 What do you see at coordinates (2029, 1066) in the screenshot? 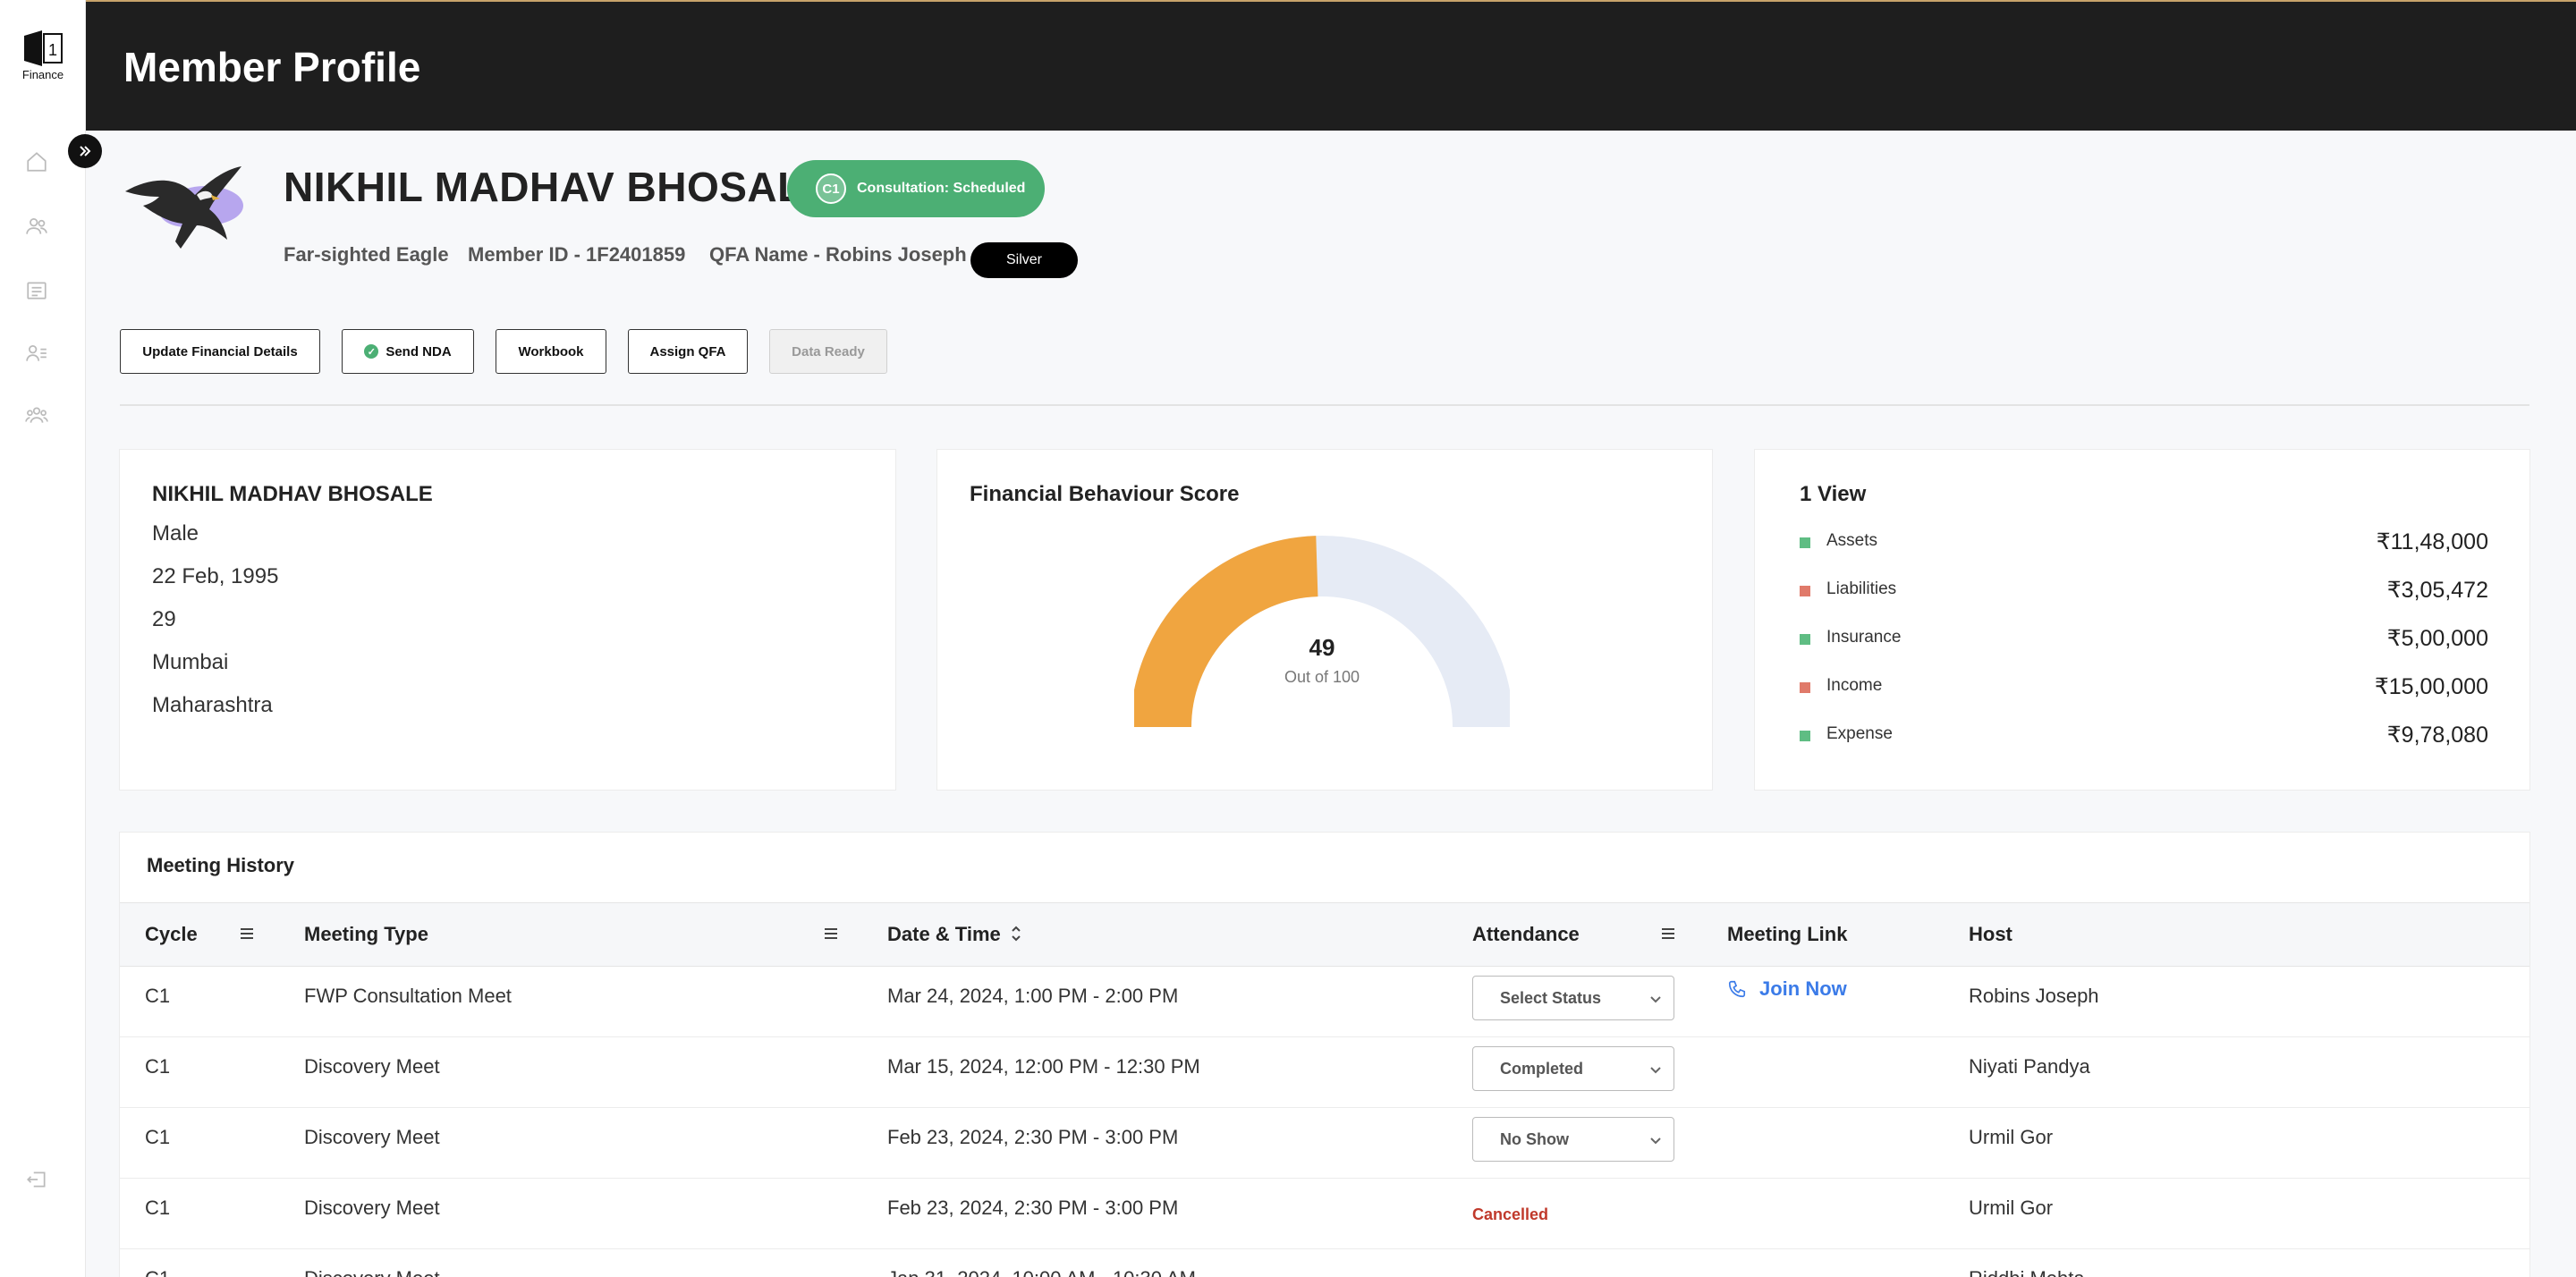
I see `row-host: Niyati Pandya` at bounding box center [2029, 1066].